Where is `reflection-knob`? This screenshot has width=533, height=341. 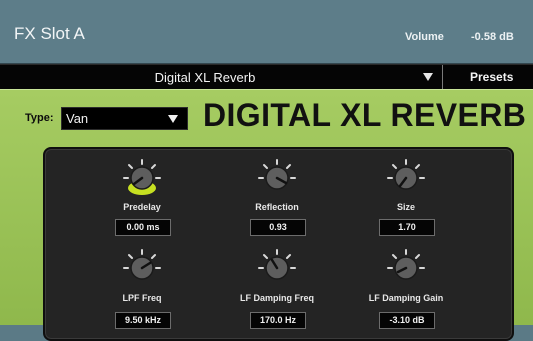
reflection-knob is located at coordinates (277, 178).